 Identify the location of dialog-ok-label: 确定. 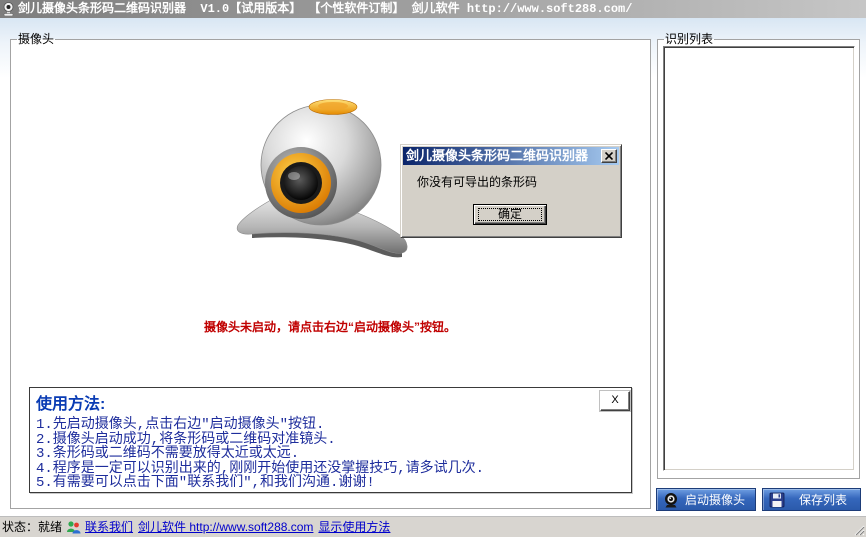
(509, 214).